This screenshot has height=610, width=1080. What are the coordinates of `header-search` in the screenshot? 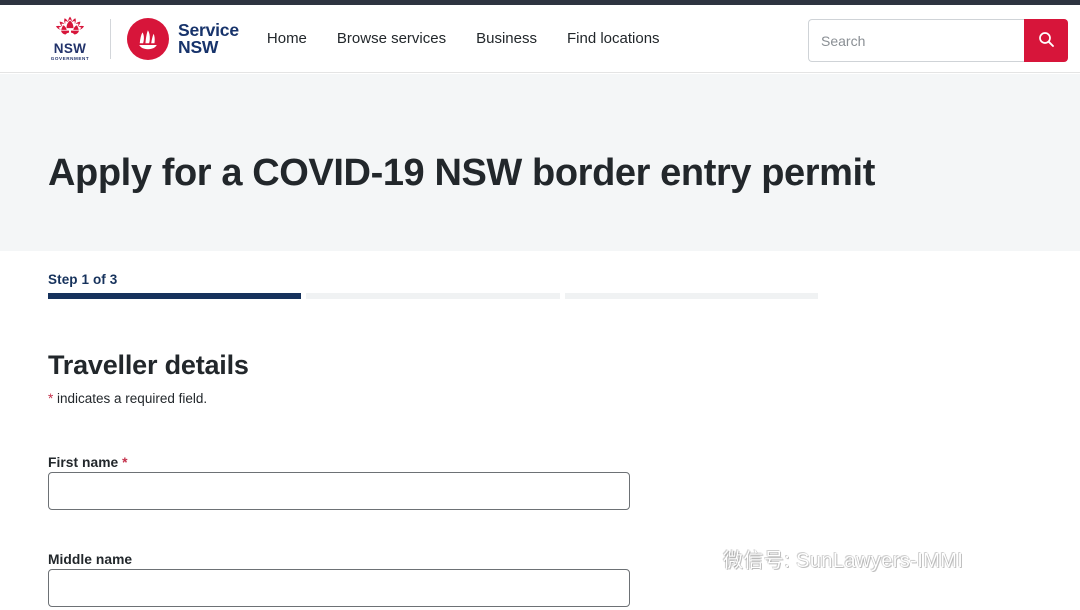 It's located at (938, 40).